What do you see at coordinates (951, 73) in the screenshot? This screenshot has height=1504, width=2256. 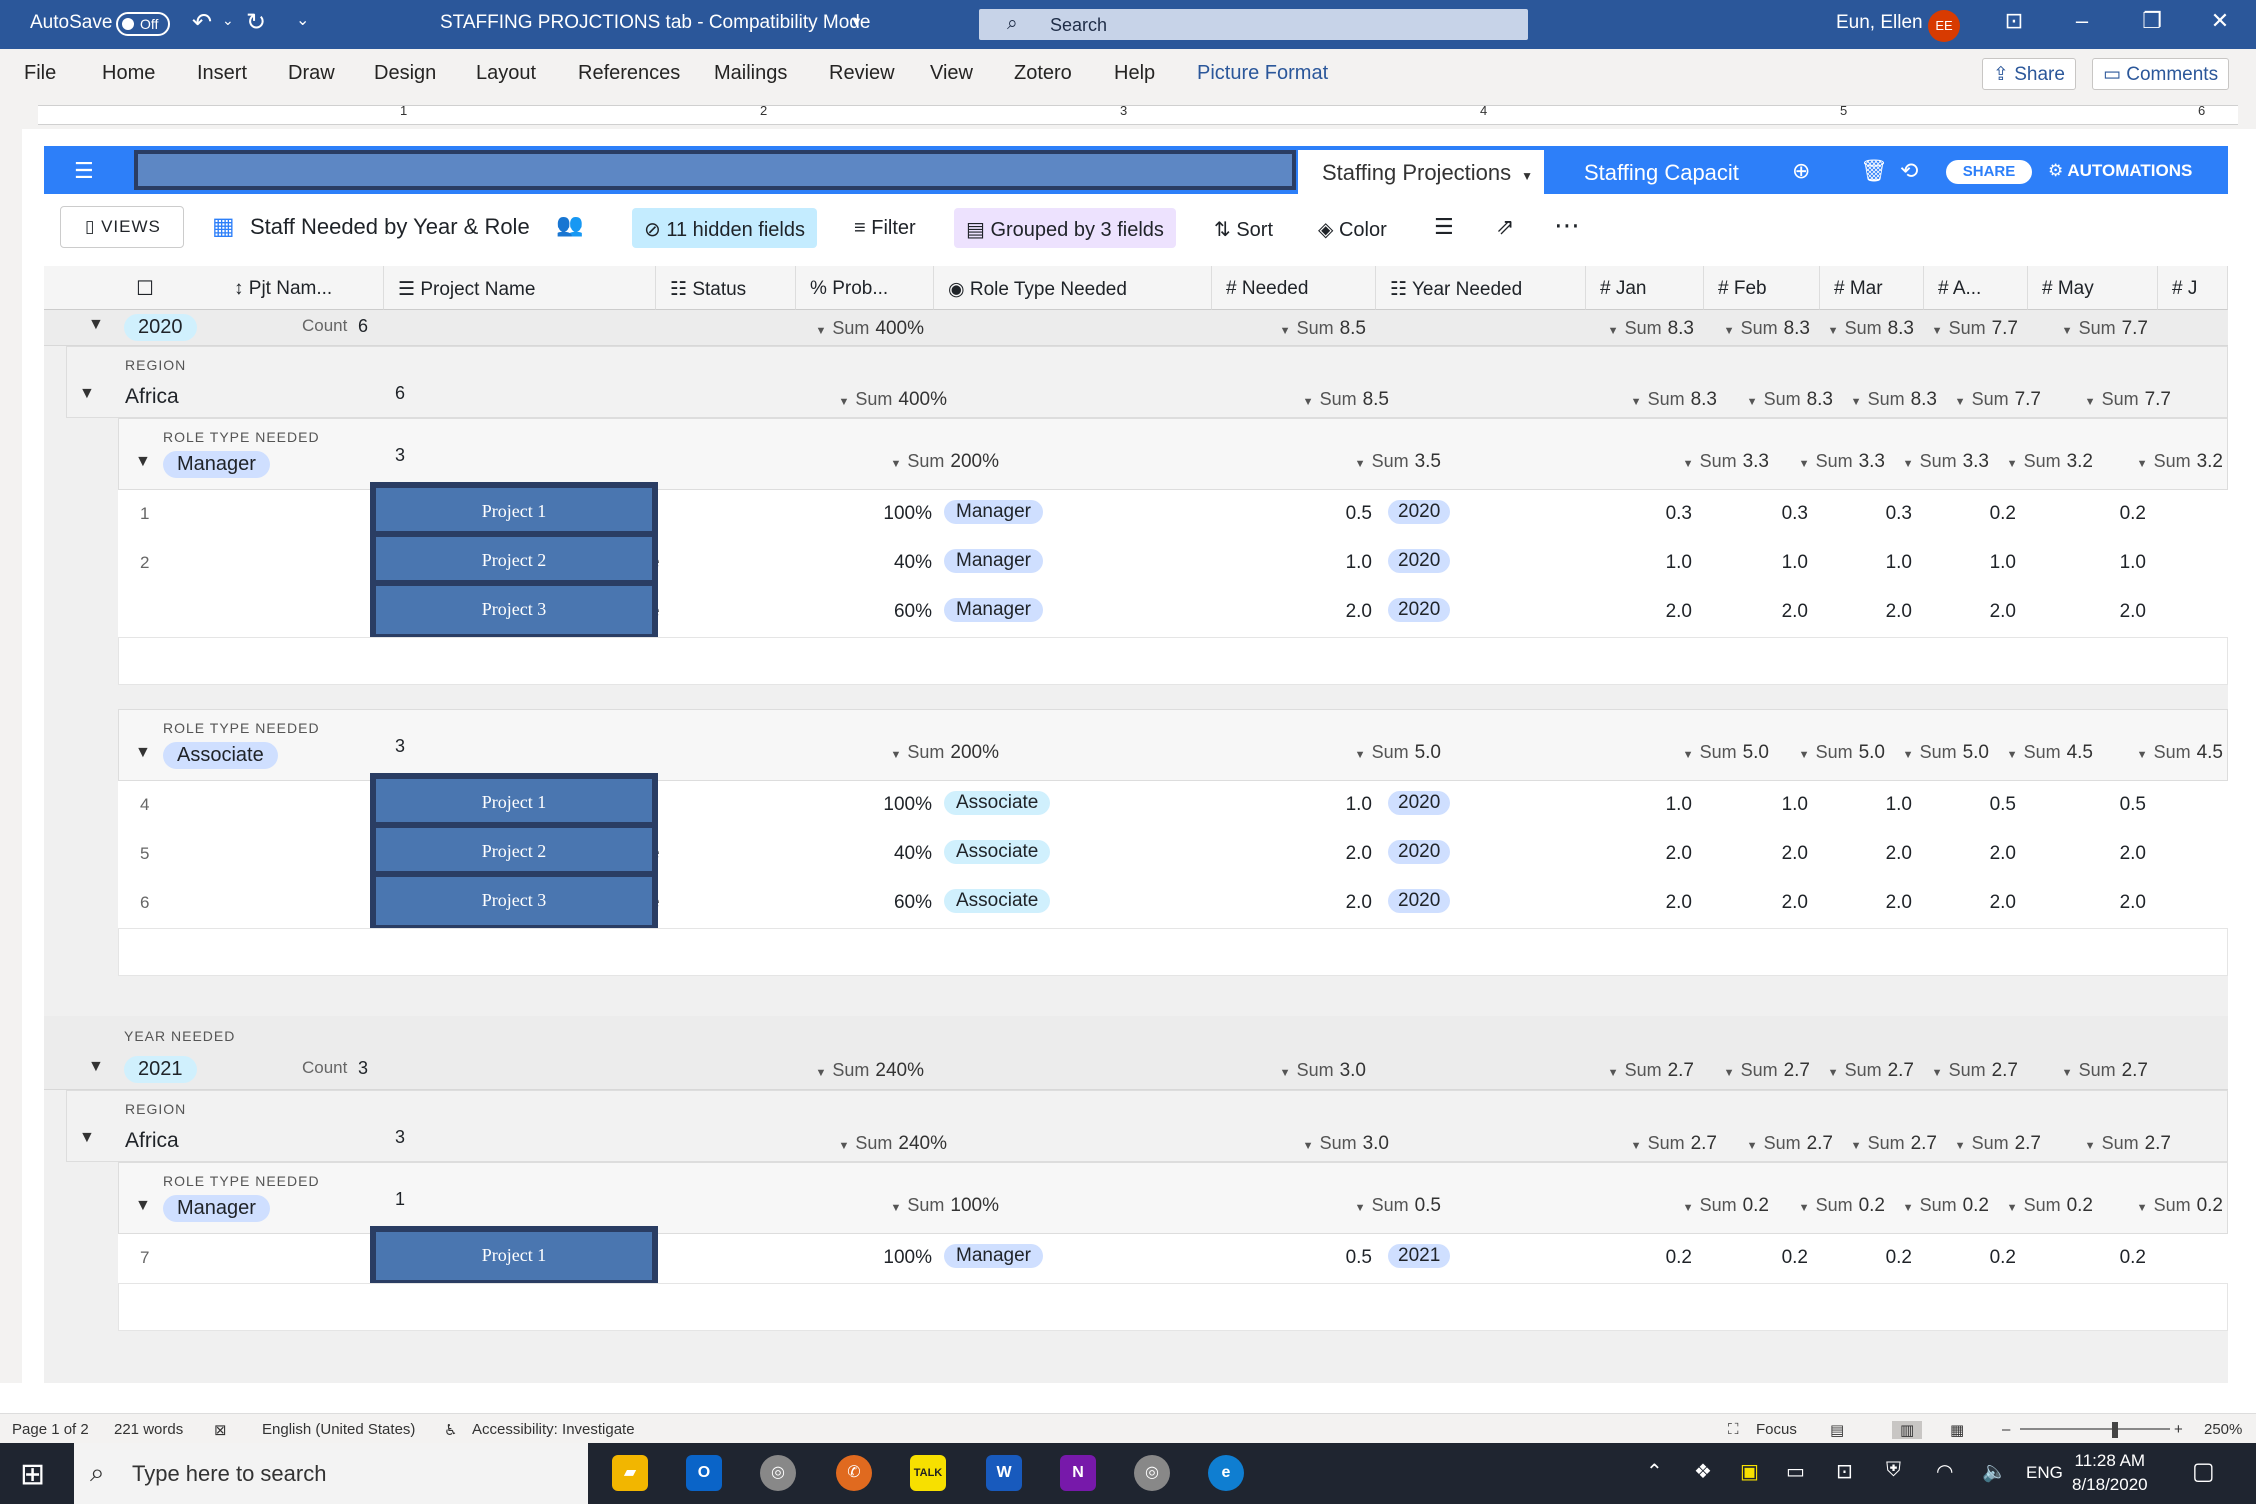 I see `tab-view: View` at bounding box center [951, 73].